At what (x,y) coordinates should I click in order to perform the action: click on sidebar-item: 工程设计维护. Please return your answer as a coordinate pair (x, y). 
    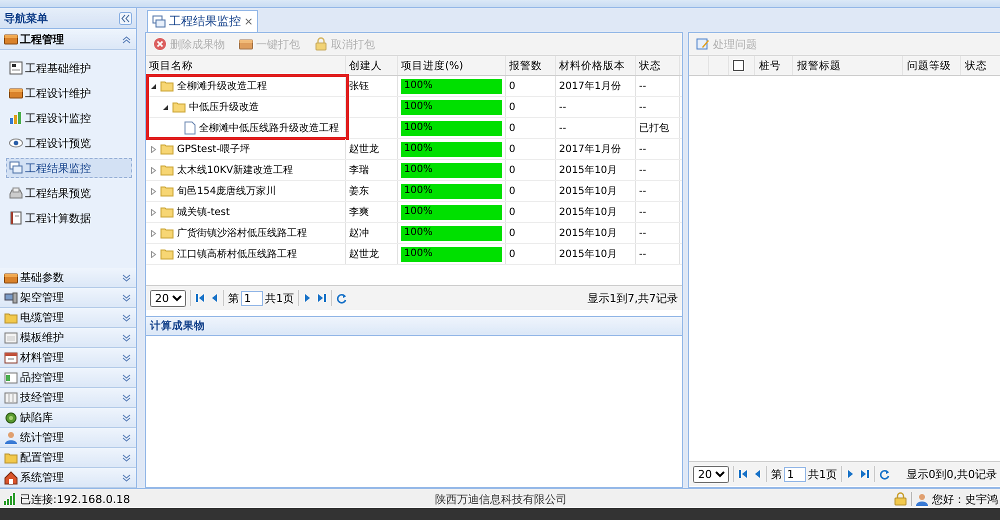
    Looking at the image, I should click on (69, 93).